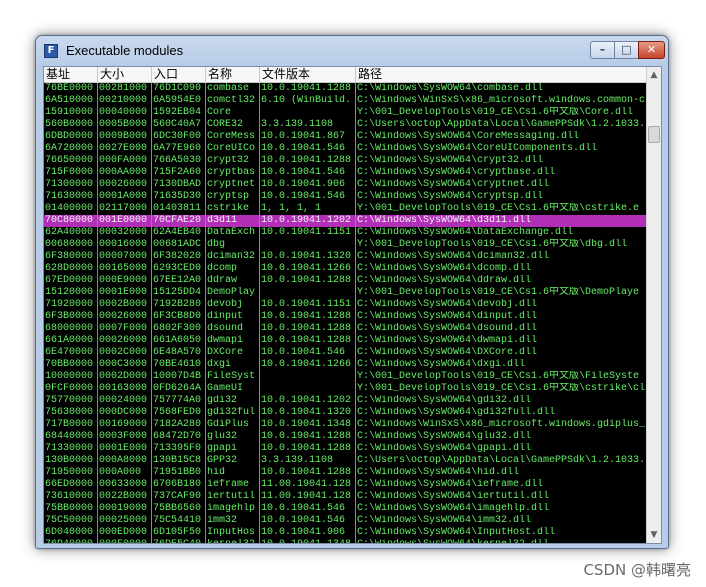  I want to click on app-icon: F, so click(51, 51).